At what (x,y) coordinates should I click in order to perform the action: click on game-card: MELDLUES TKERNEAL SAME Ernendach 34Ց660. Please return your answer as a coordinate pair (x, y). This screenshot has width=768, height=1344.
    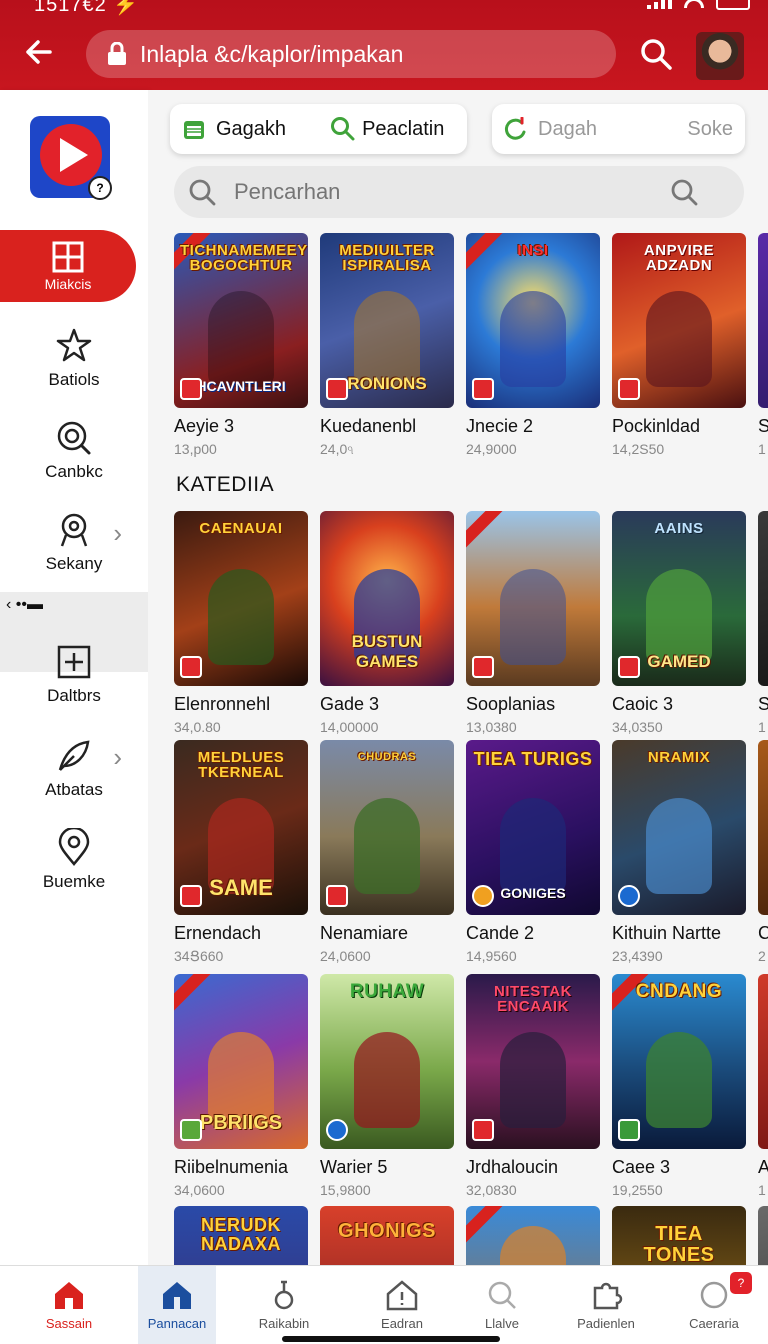
    Looking at the image, I should click on (241, 852).